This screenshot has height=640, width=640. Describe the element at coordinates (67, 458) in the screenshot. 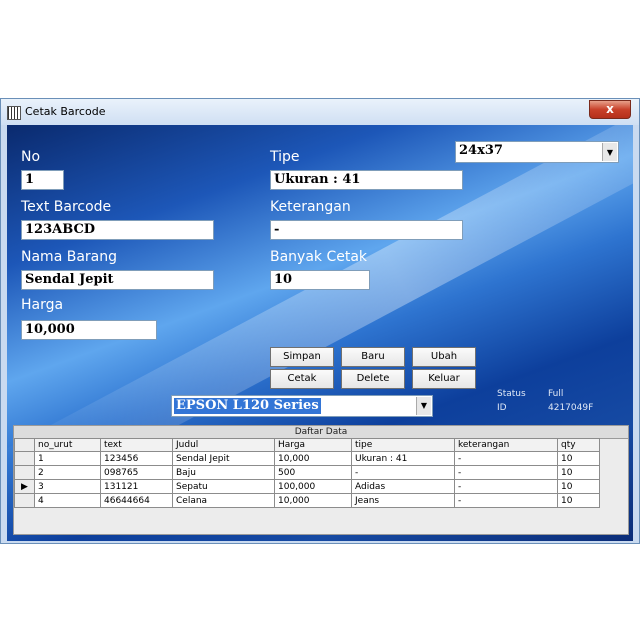

I see `cell-no-urut: 1` at that location.